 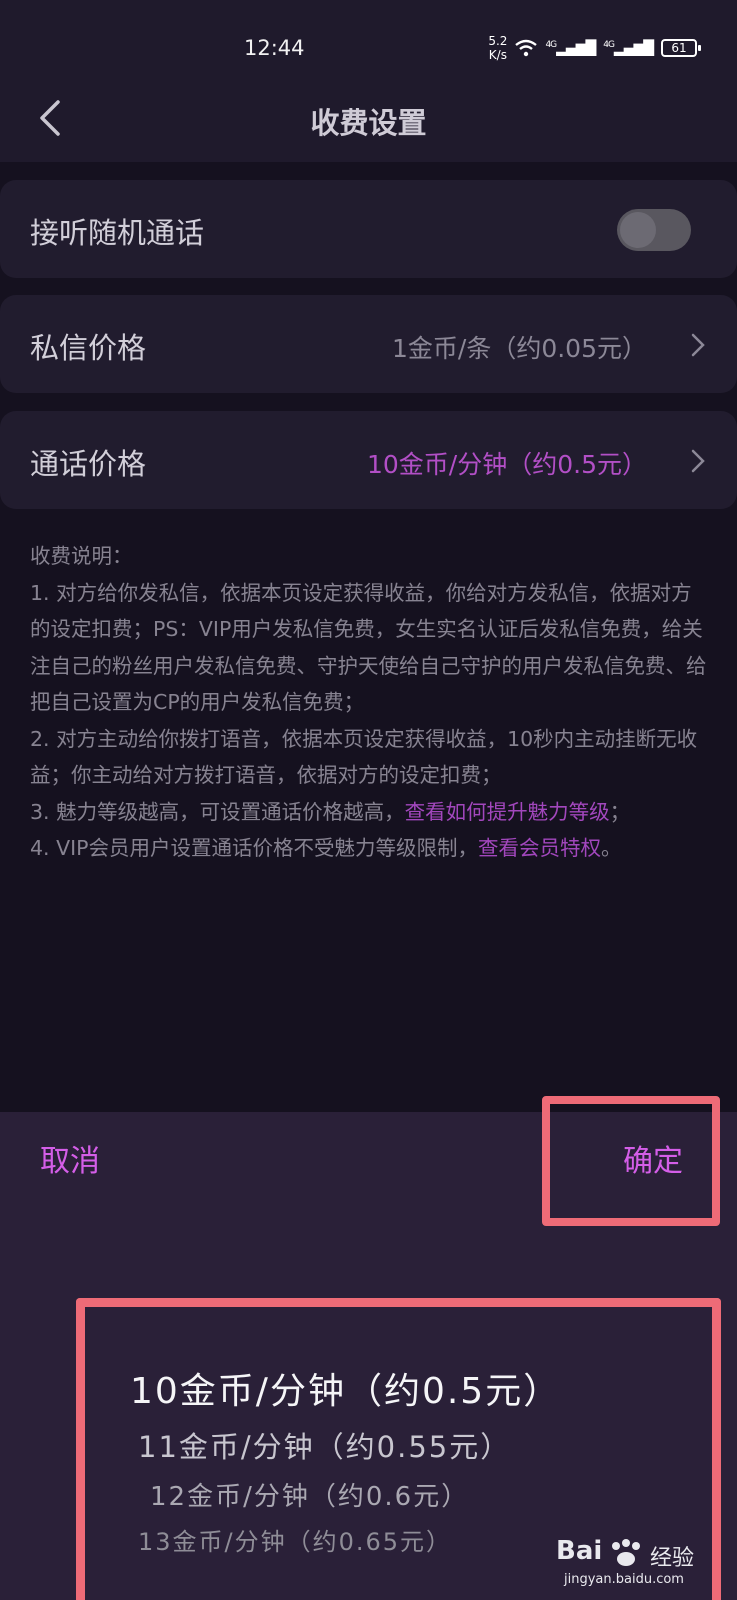 I want to click on page-title: 收费设置, so click(x=368, y=123).